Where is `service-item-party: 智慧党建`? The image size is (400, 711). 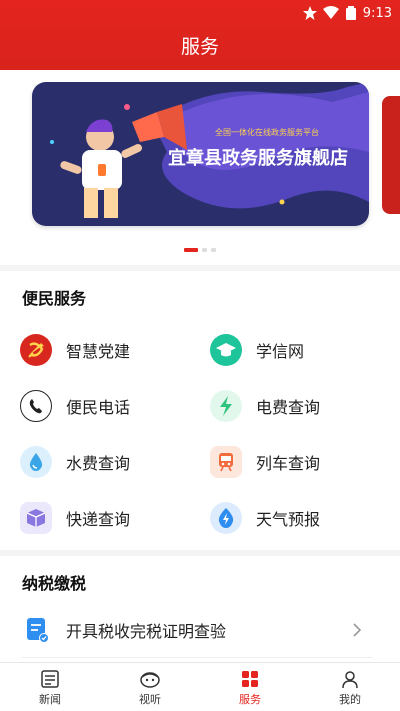 service-item-party: 智慧党建 is located at coordinates (75, 350).